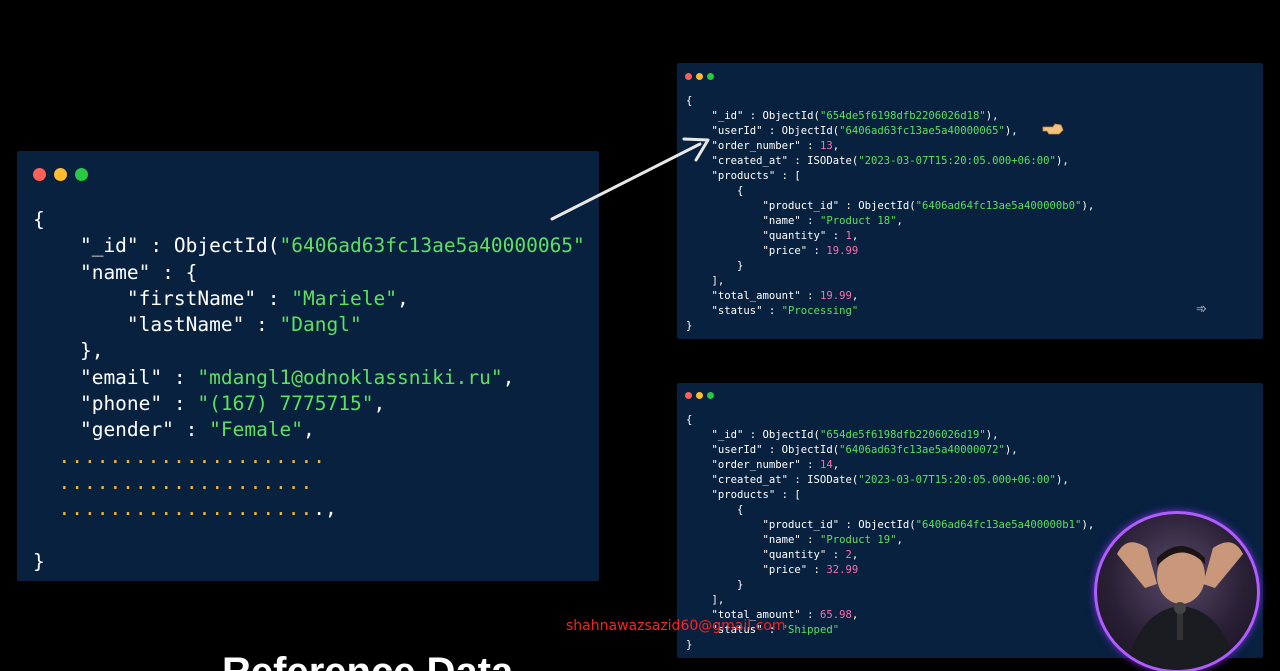  I want to click on reference-arrow-icon, so click(630, 179).